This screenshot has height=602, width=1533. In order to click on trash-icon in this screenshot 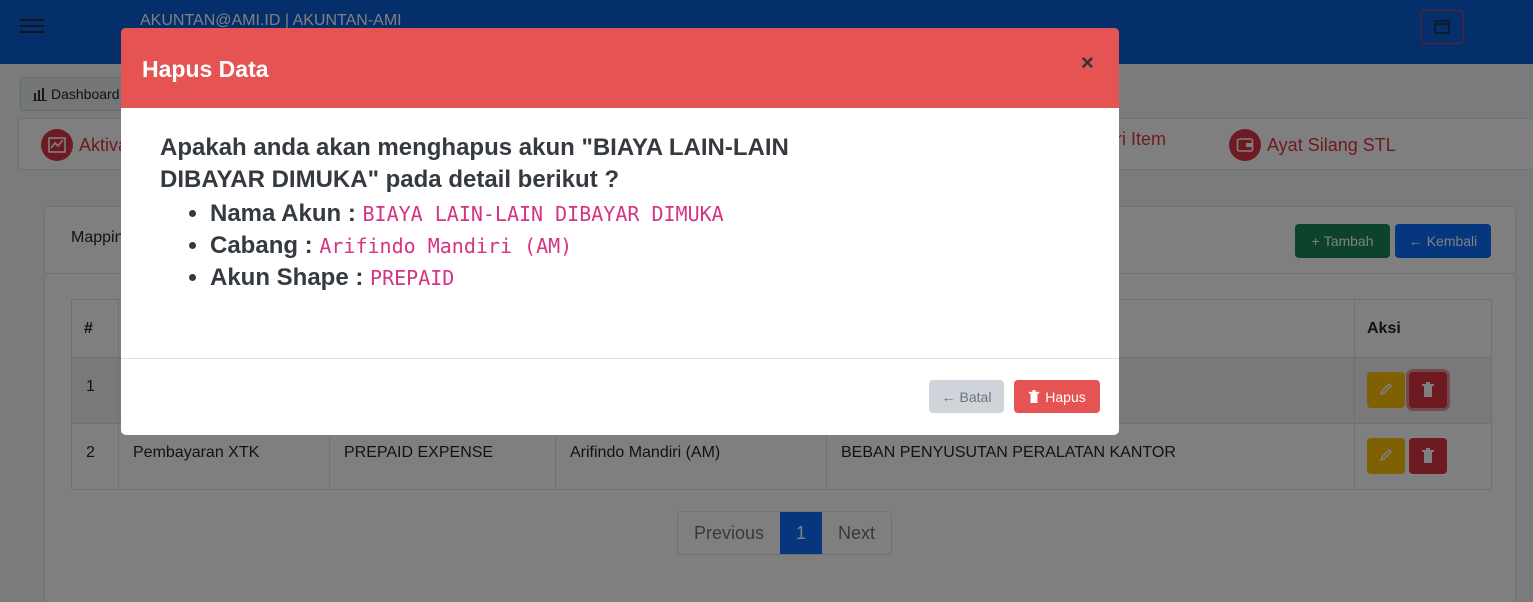, I will do `click(1034, 396)`.